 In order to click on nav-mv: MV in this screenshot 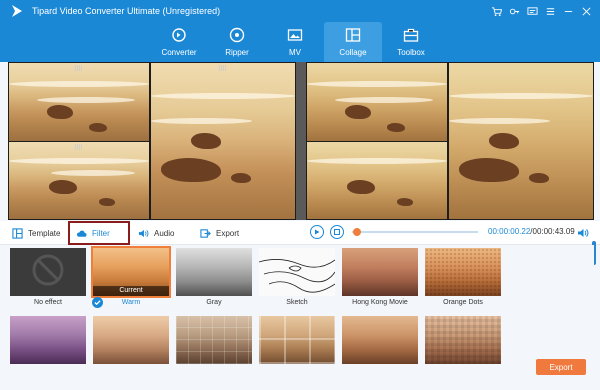, I will do `click(295, 42)`.